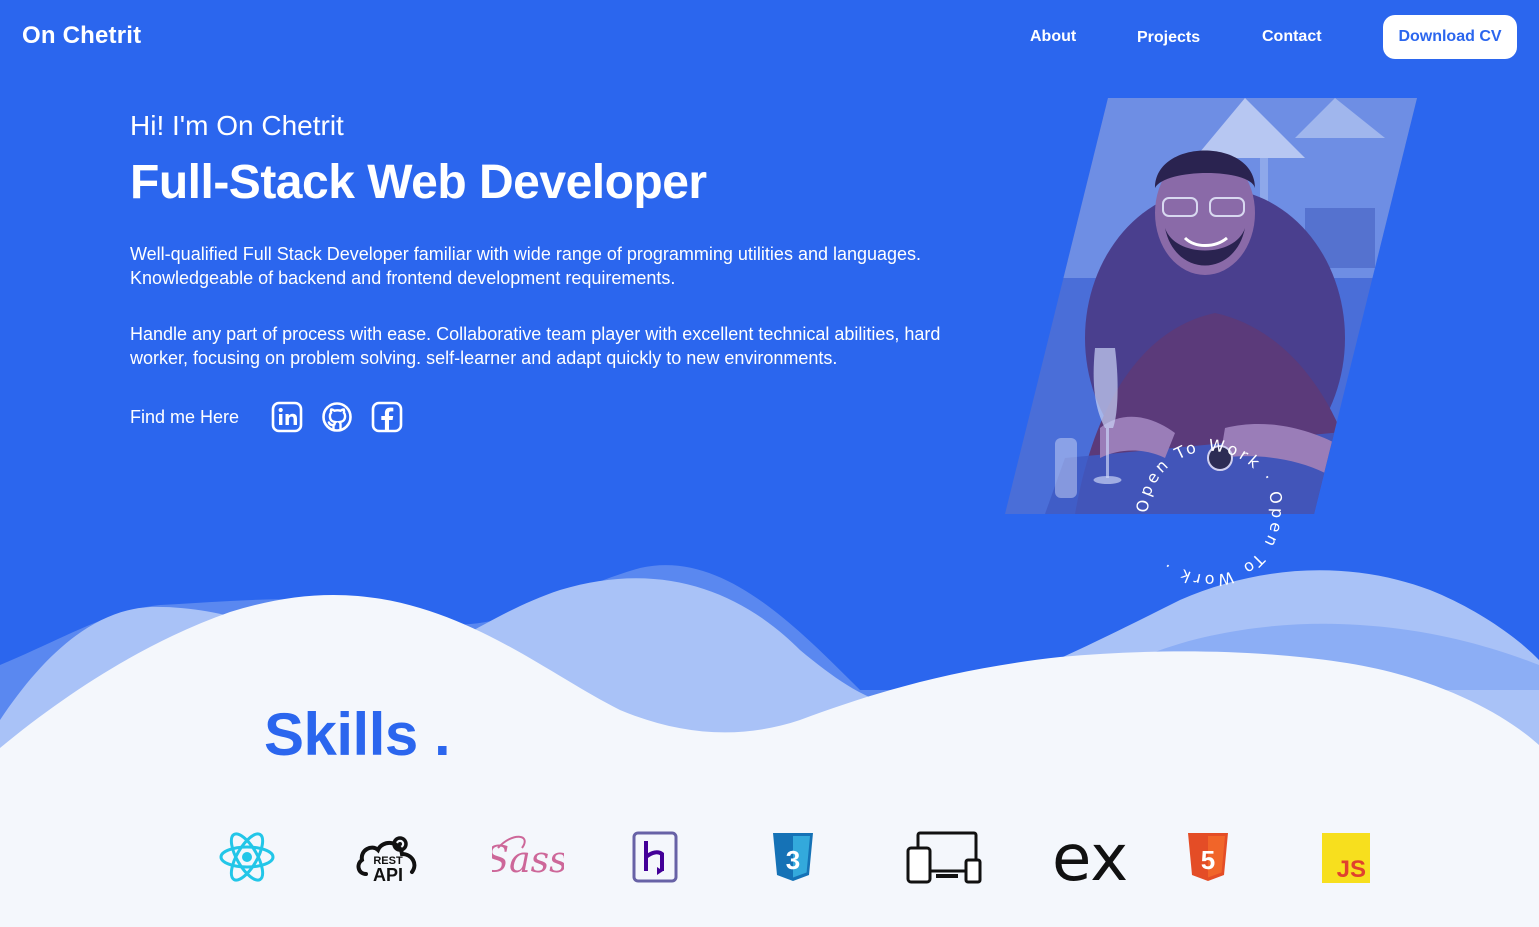 This screenshot has width=1539, height=927. Describe the element at coordinates (388, 857) in the screenshot. I see `rest-api-icon: REST API` at that location.